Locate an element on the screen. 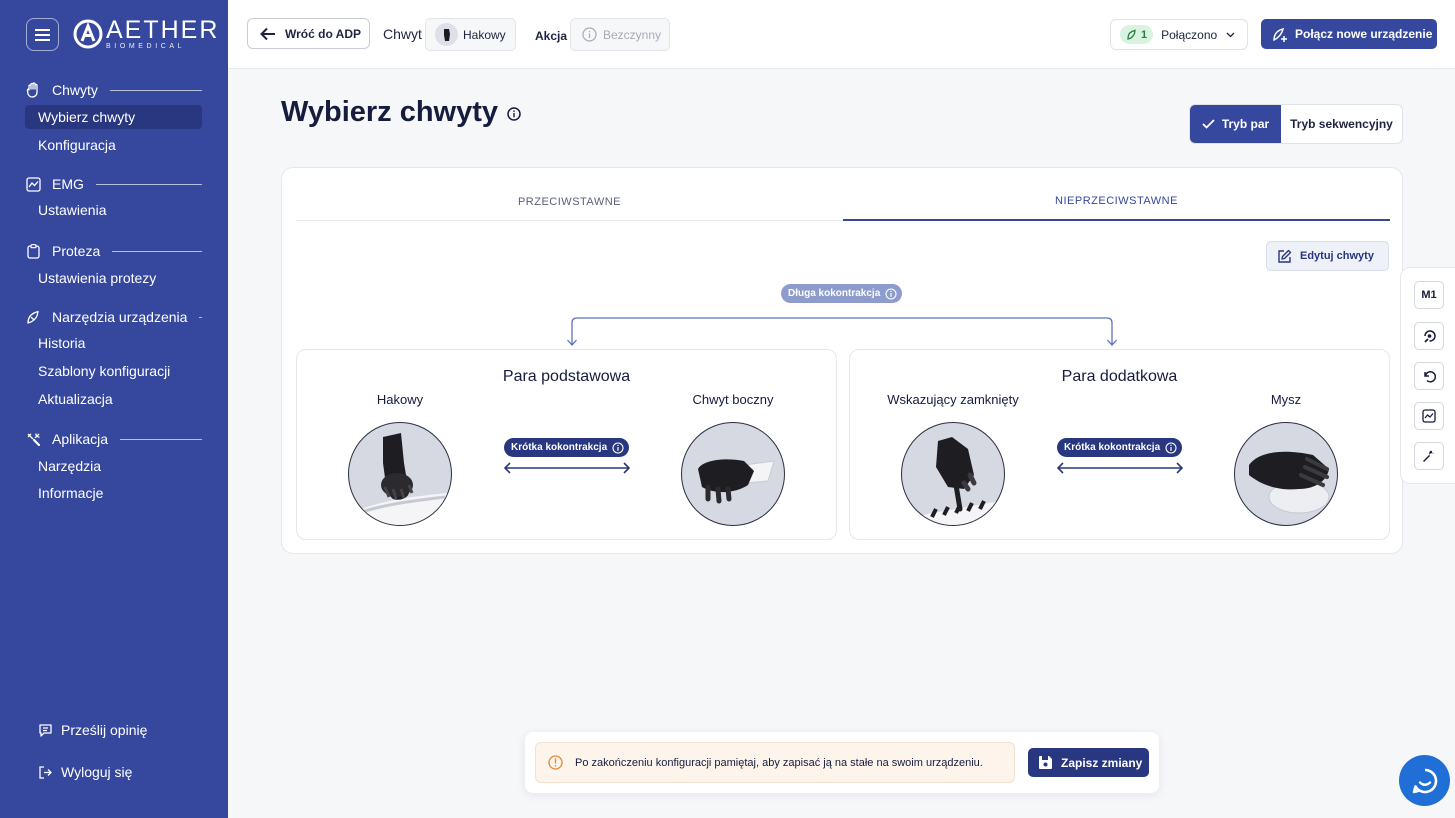 This screenshot has width=1455, height=818. emg-chart-button is located at coordinates (1429, 416).